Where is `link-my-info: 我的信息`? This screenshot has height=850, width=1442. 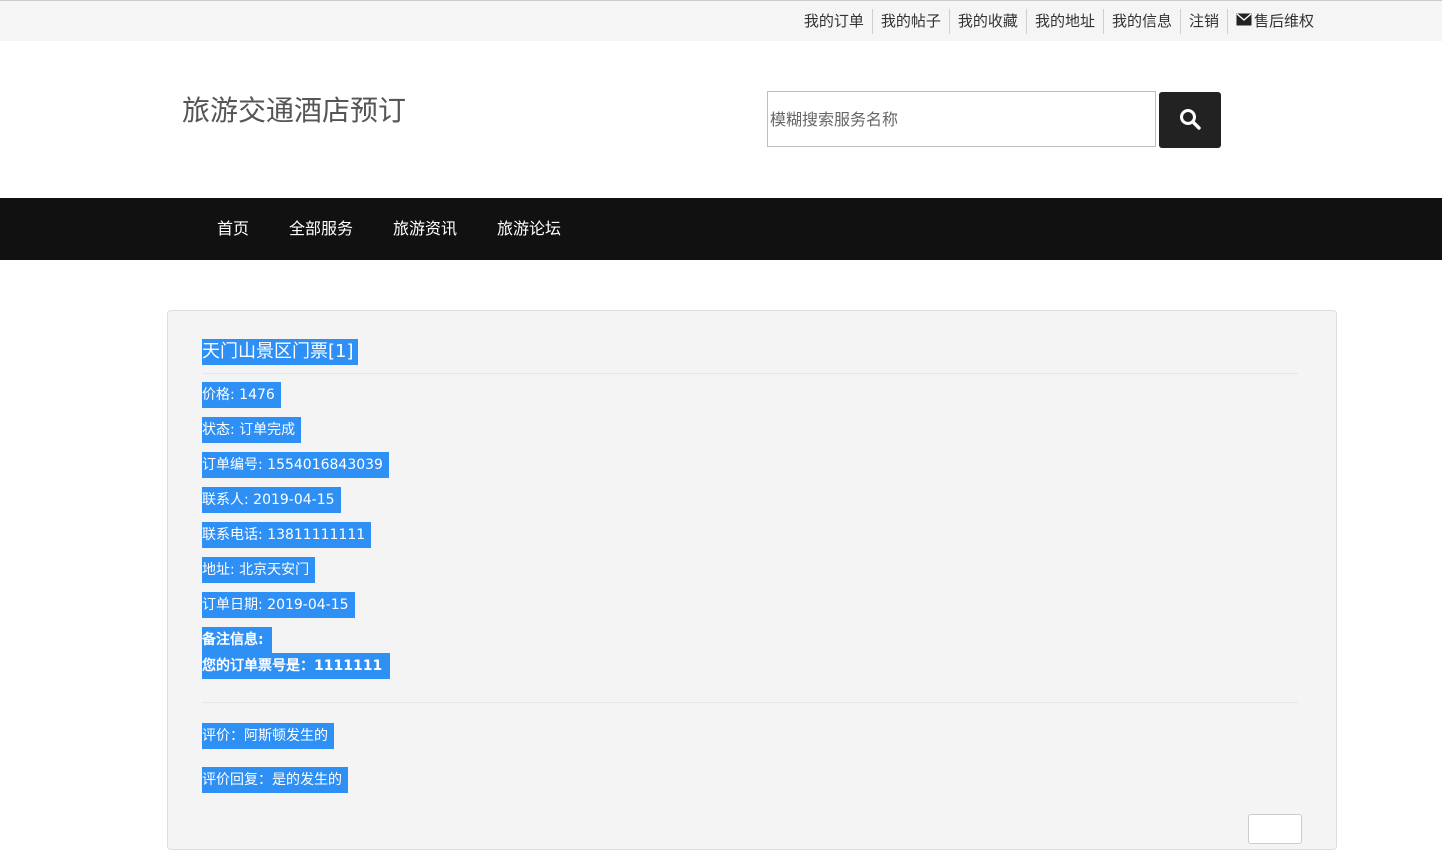 link-my-info: 我的信息 is located at coordinates (1142, 21).